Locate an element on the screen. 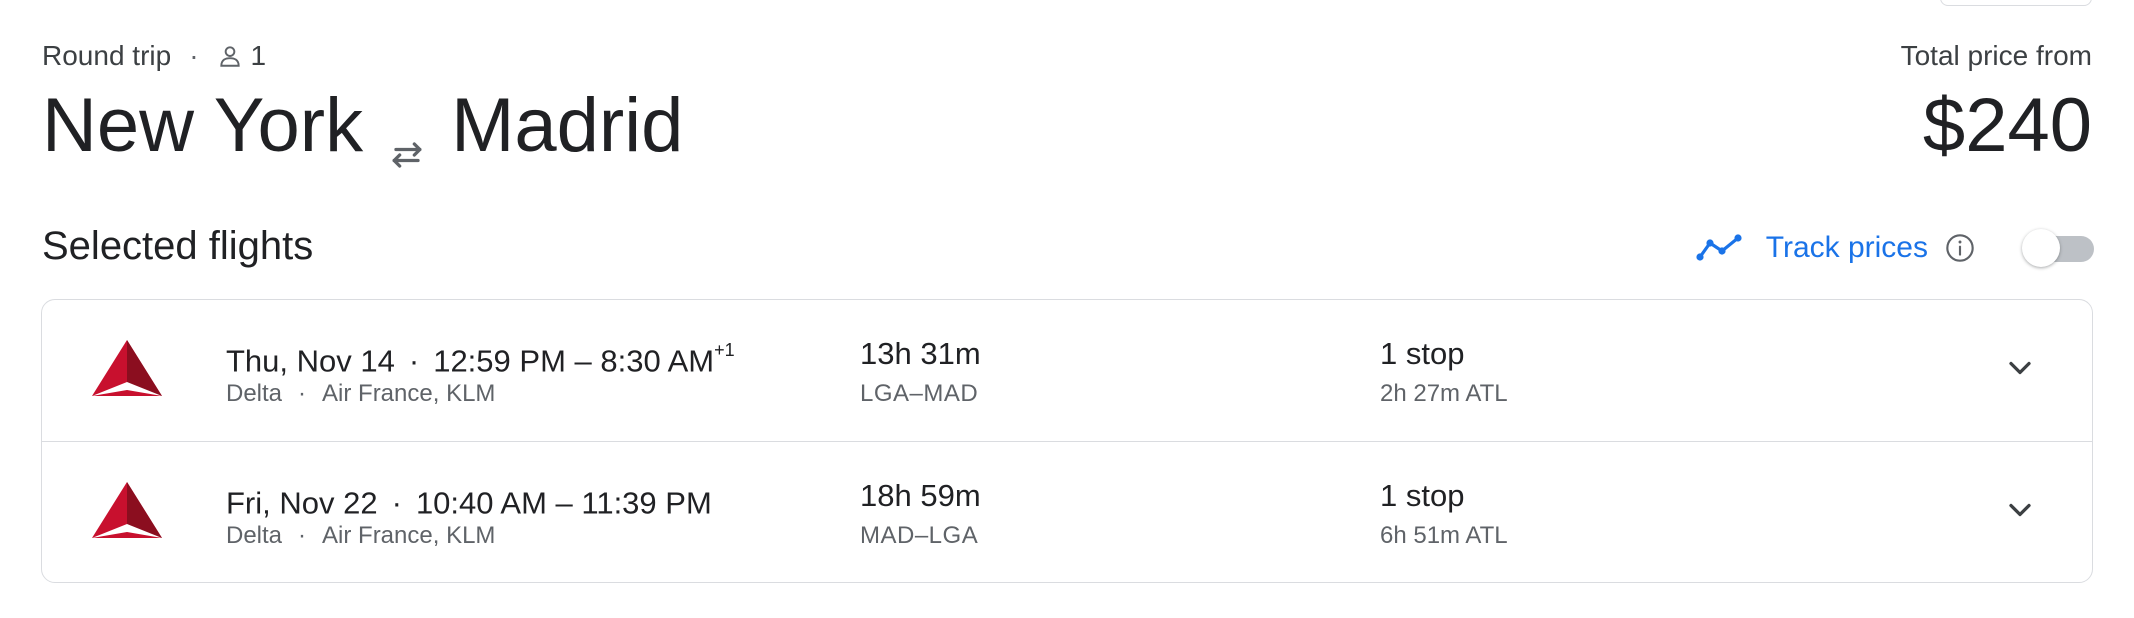  flight-schedule: Fri, Nov 22 · 10:40 AM – 11:39 PM is located at coordinates (469, 499).